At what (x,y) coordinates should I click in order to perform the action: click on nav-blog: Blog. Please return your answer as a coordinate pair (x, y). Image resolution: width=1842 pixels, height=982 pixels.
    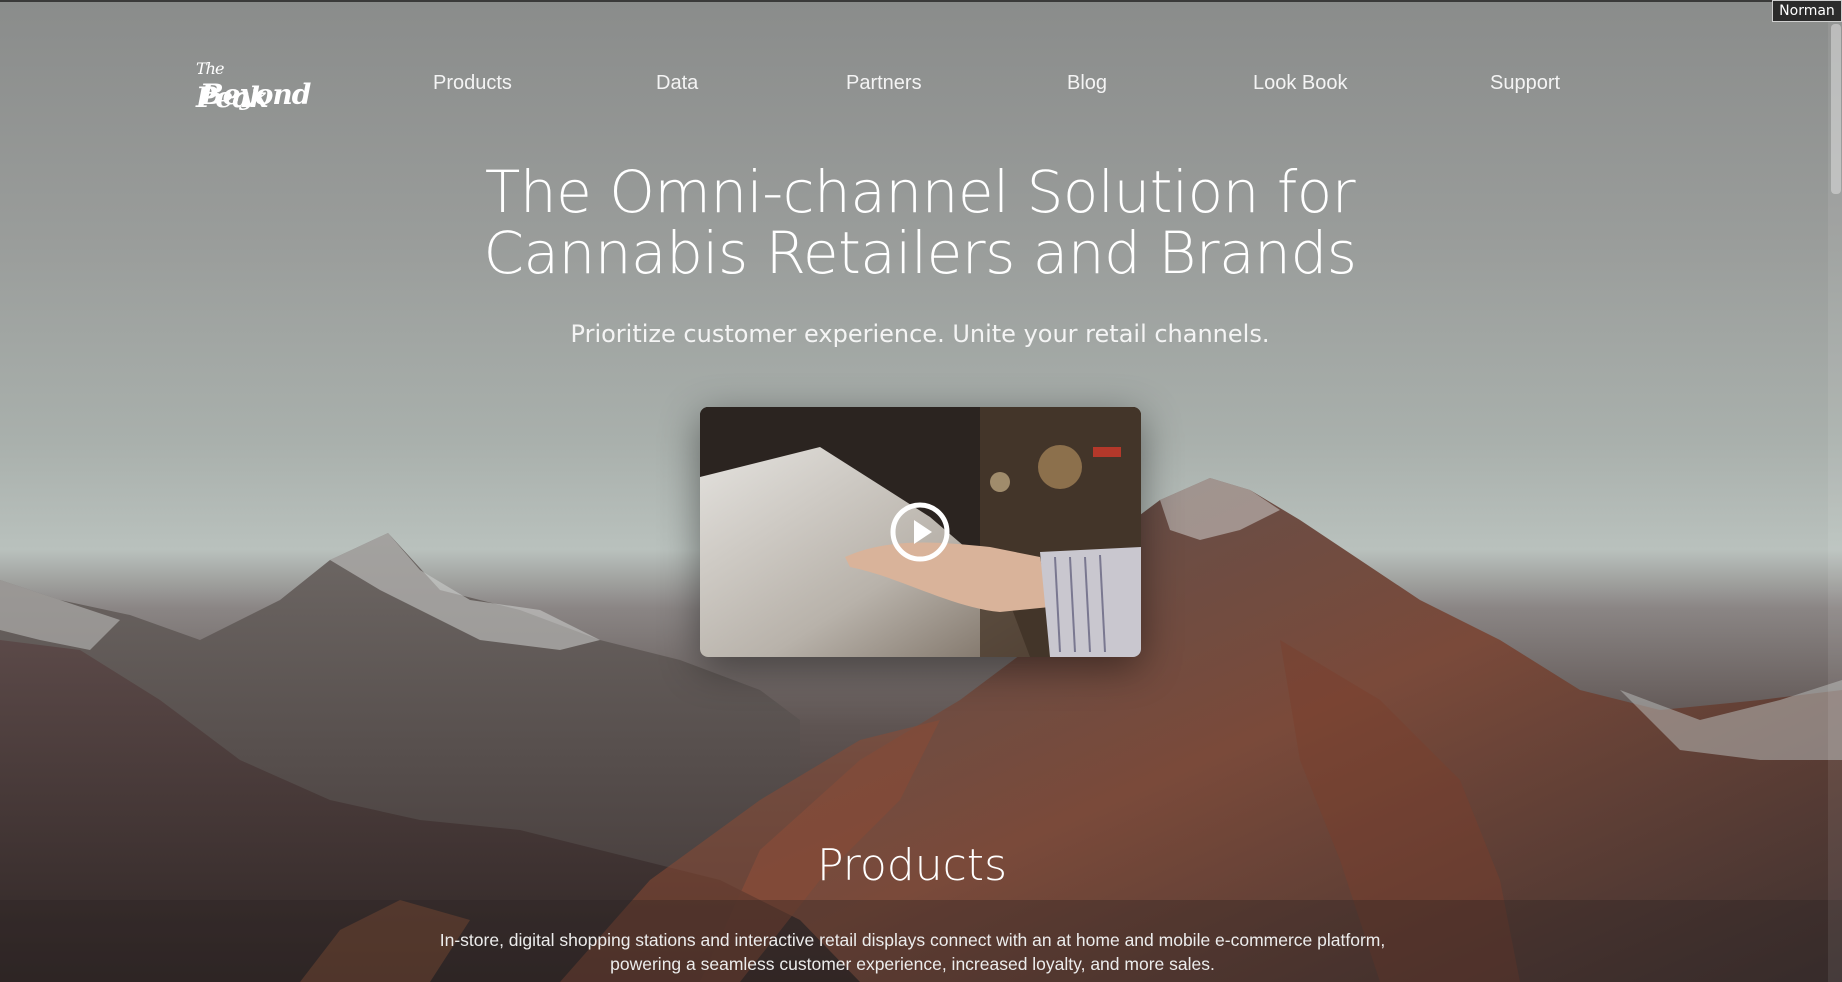
    Looking at the image, I should click on (1087, 83).